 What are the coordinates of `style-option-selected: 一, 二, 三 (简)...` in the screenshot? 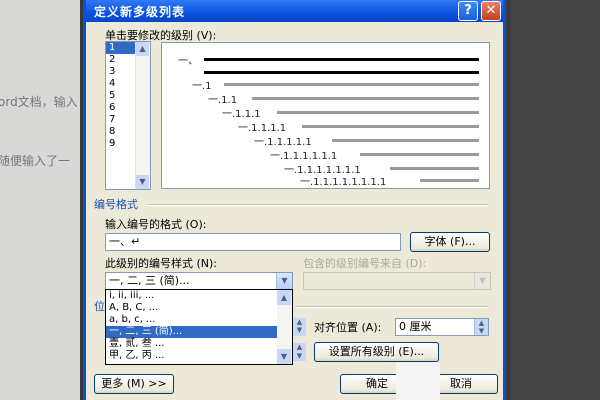 It's located at (199, 332).